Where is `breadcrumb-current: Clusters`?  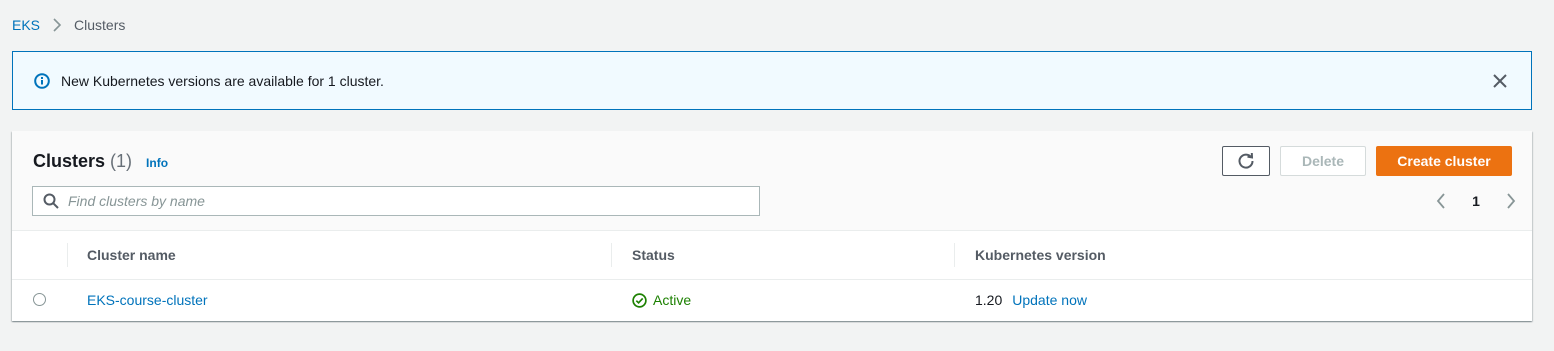
breadcrumb-current: Clusters is located at coordinates (100, 25).